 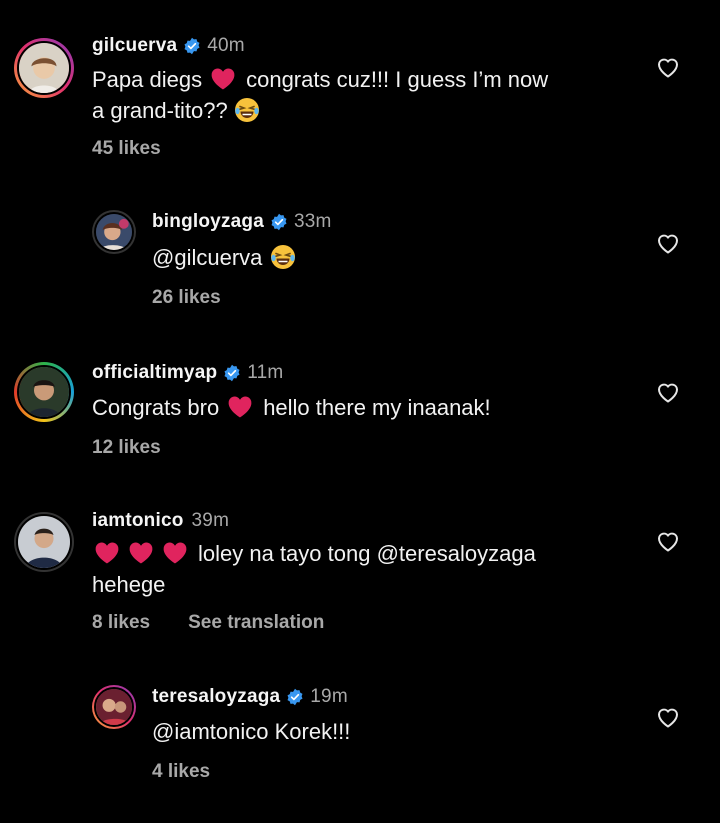 I want to click on timestamp: 33m, so click(x=313, y=221).